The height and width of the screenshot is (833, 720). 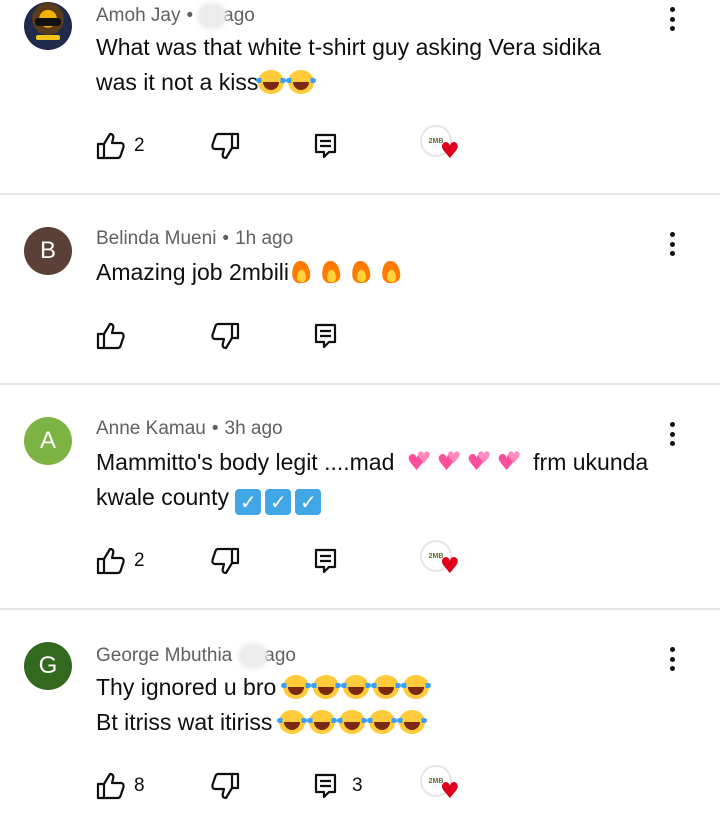 I want to click on avatar: A, so click(x=48, y=441).